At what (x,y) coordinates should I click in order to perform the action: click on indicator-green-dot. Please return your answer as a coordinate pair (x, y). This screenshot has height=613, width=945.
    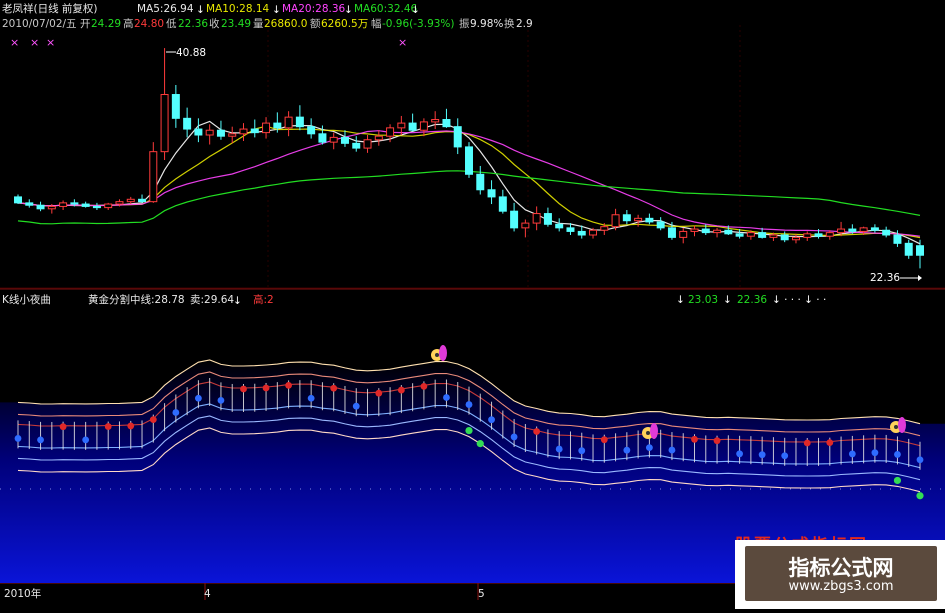
    Looking at the image, I should click on (897, 480).